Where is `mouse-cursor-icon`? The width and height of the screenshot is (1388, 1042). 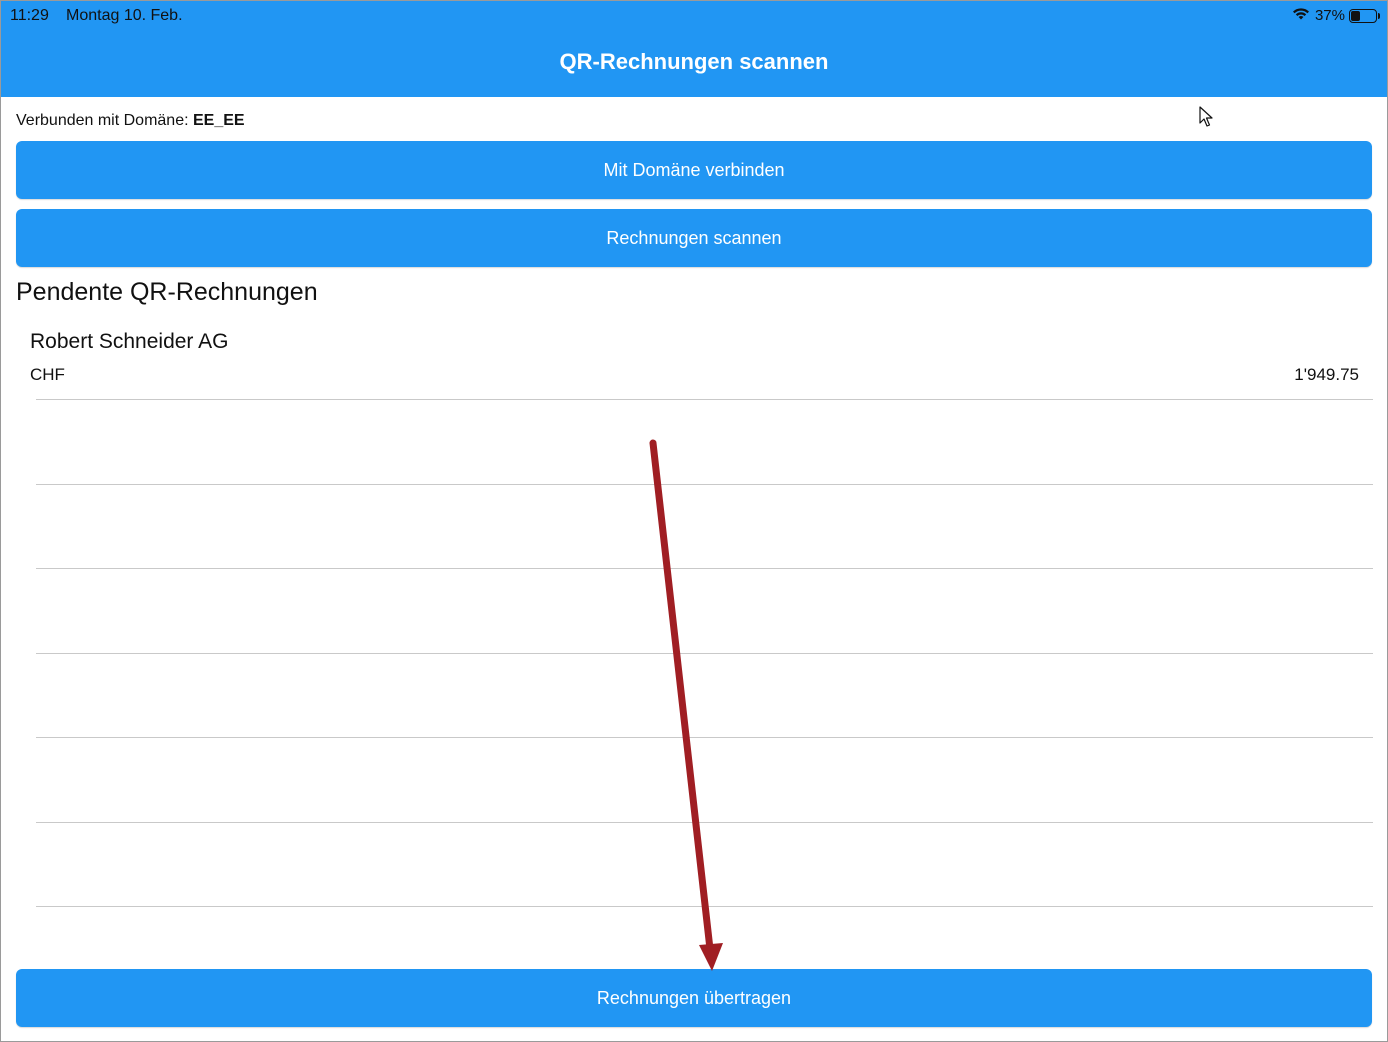 mouse-cursor-icon is located at coordinates (1207, 119).